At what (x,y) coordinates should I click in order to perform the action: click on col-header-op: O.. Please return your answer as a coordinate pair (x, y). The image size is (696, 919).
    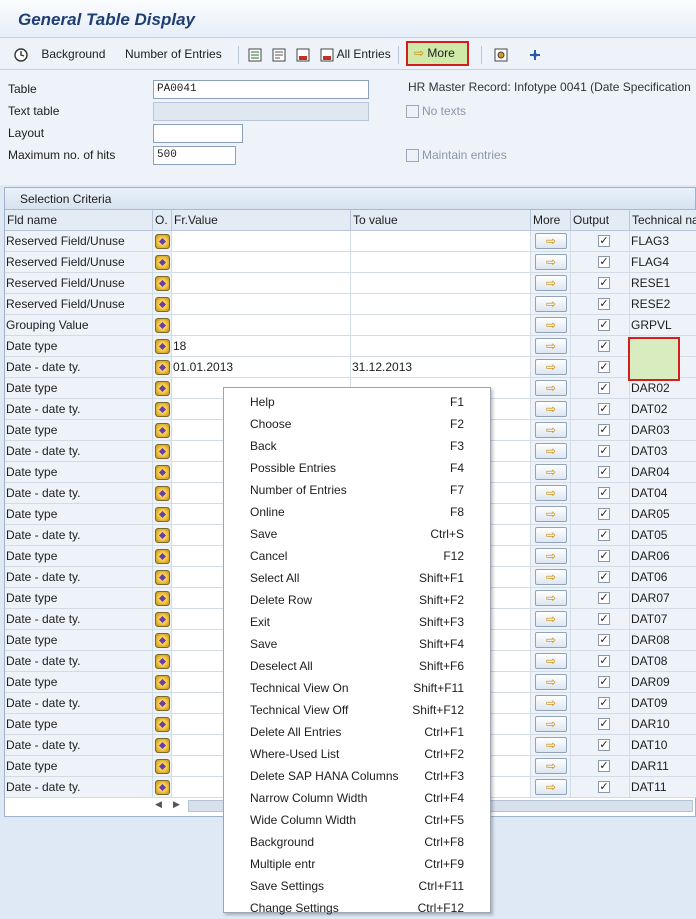
    Looking at the image, I should click on (162, 220).